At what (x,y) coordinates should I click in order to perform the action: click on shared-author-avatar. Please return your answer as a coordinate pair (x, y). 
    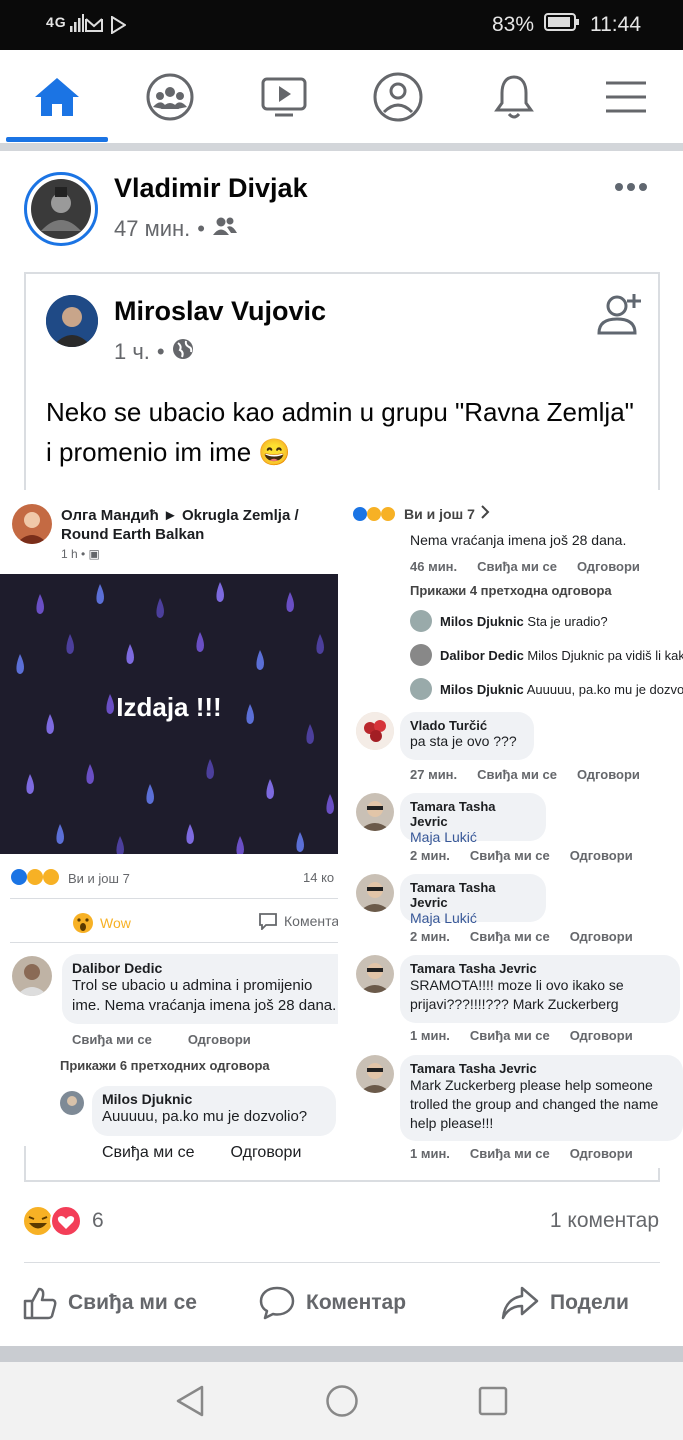
    Looking at the image, I should click on (72, 321).